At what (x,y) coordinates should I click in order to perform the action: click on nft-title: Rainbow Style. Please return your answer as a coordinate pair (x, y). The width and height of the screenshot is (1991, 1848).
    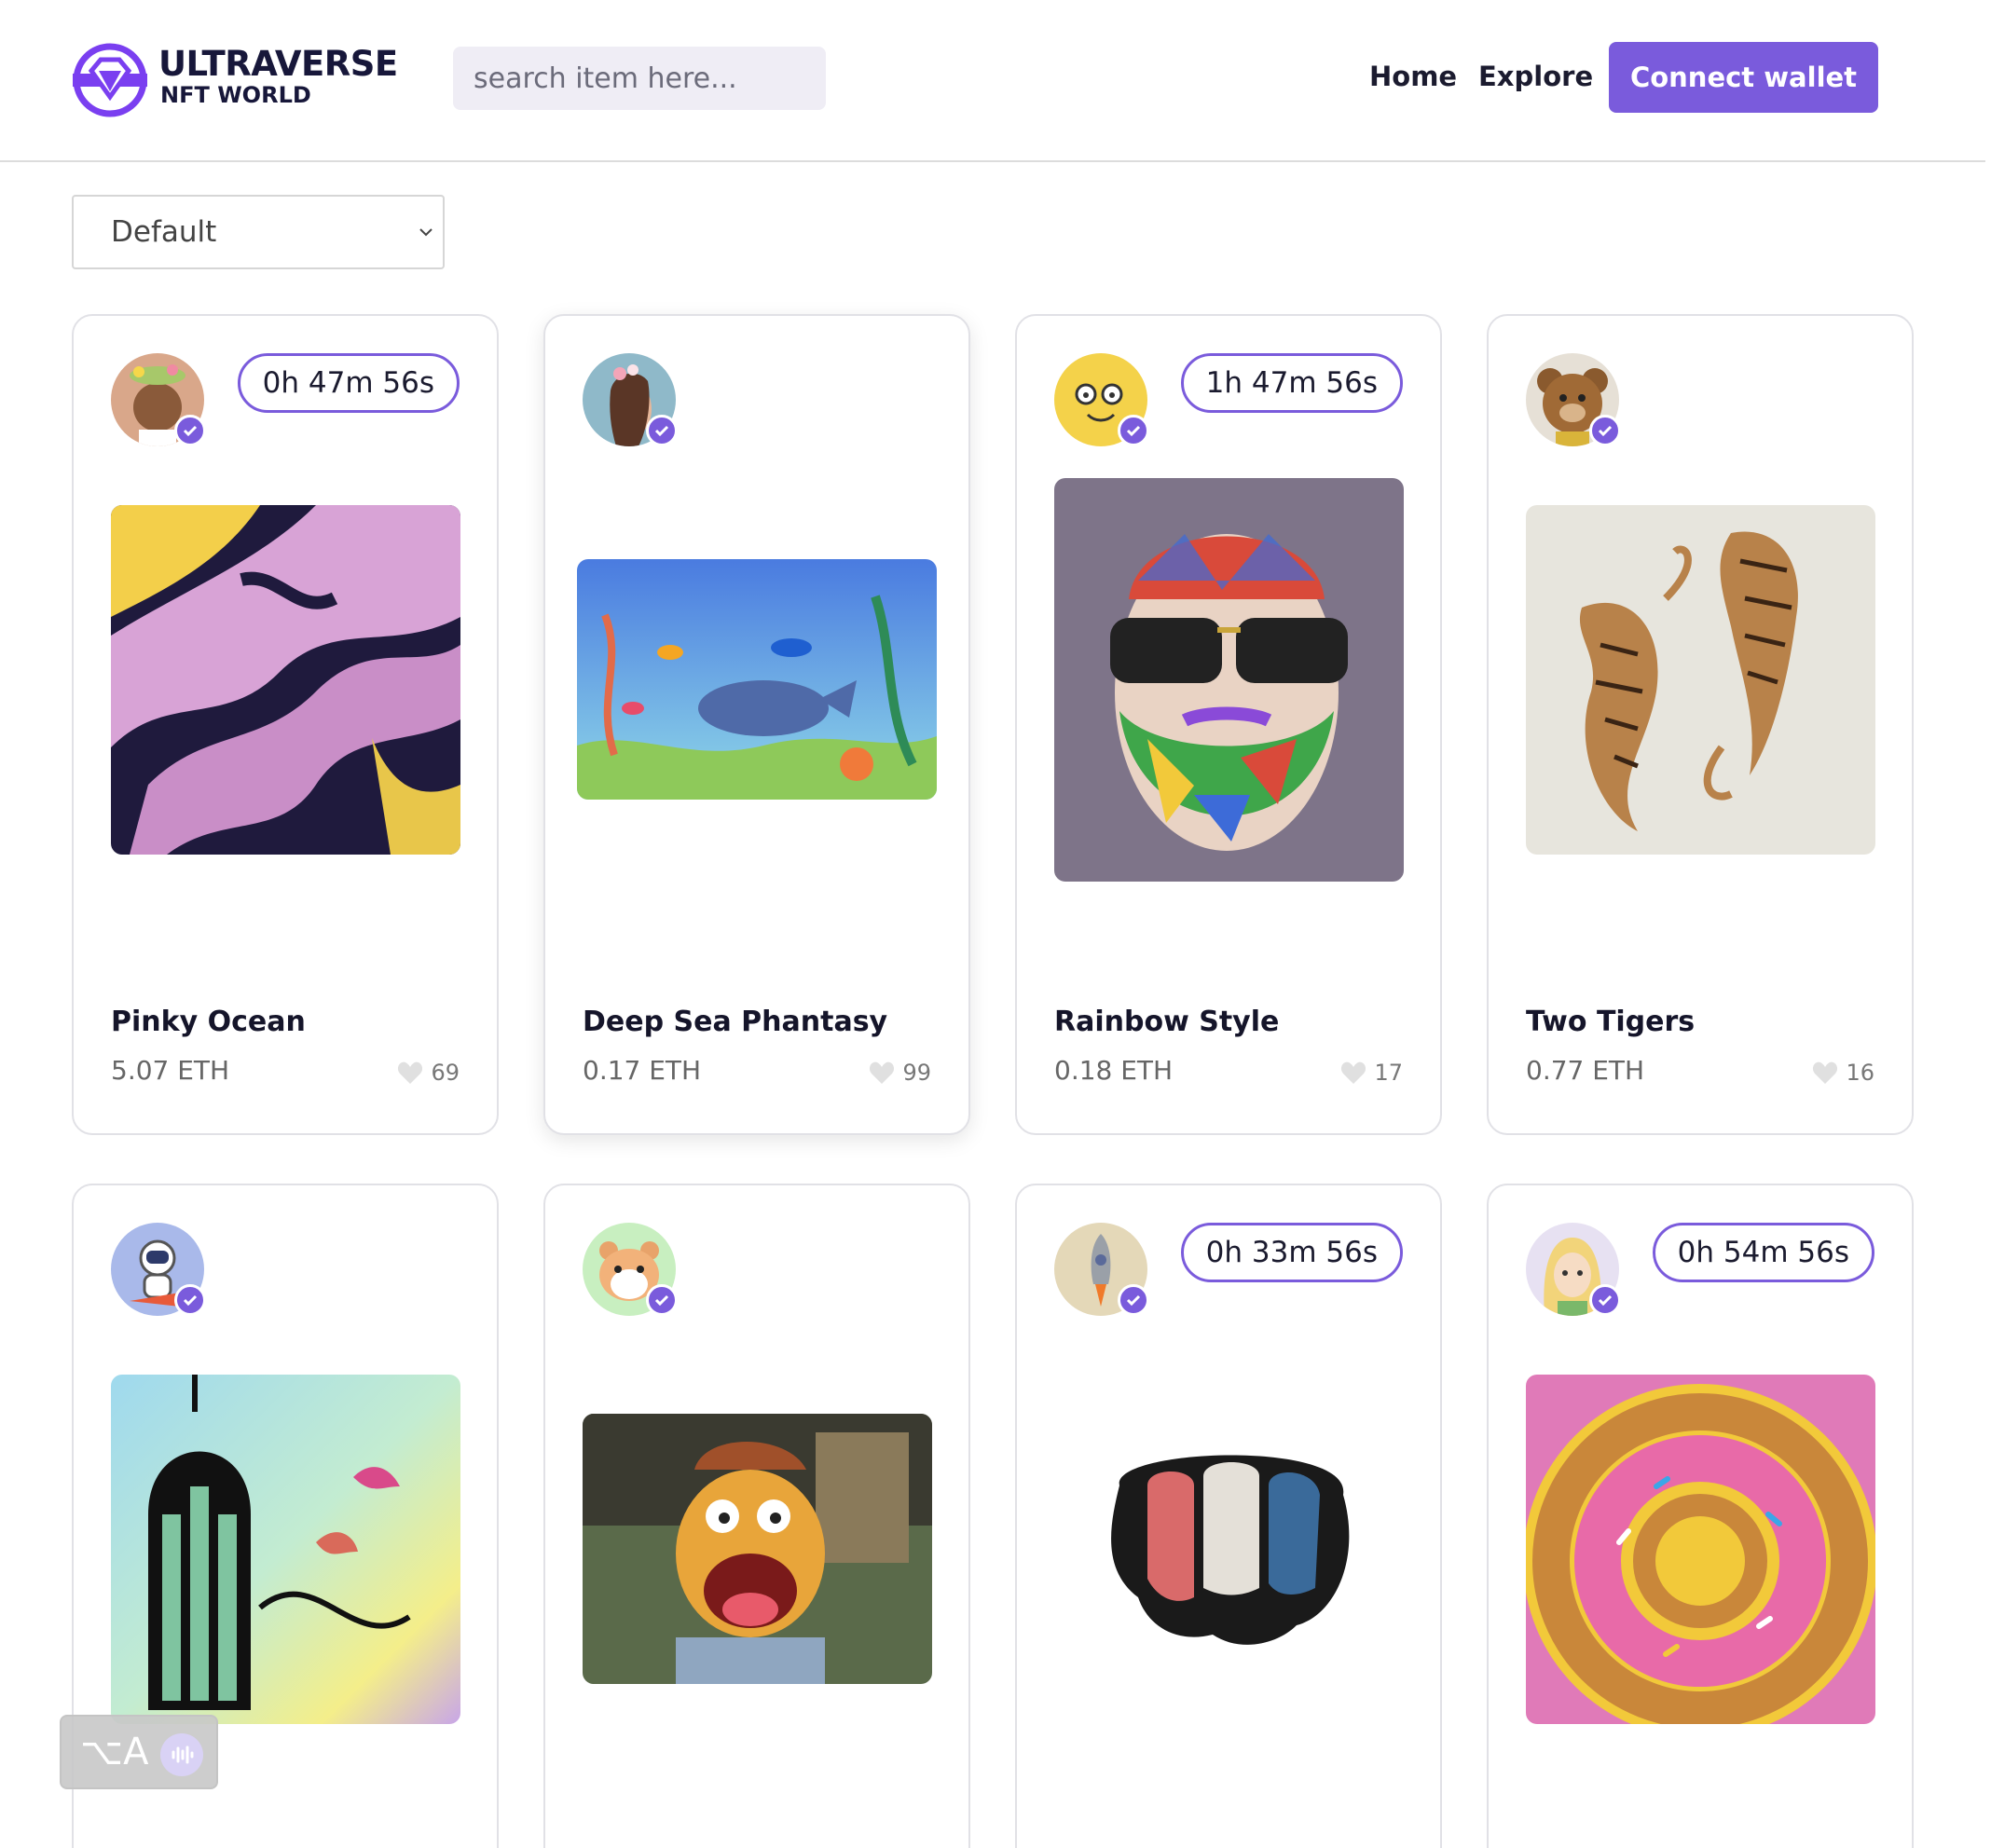
    Looking at the image, I should click on (1166, 1022).